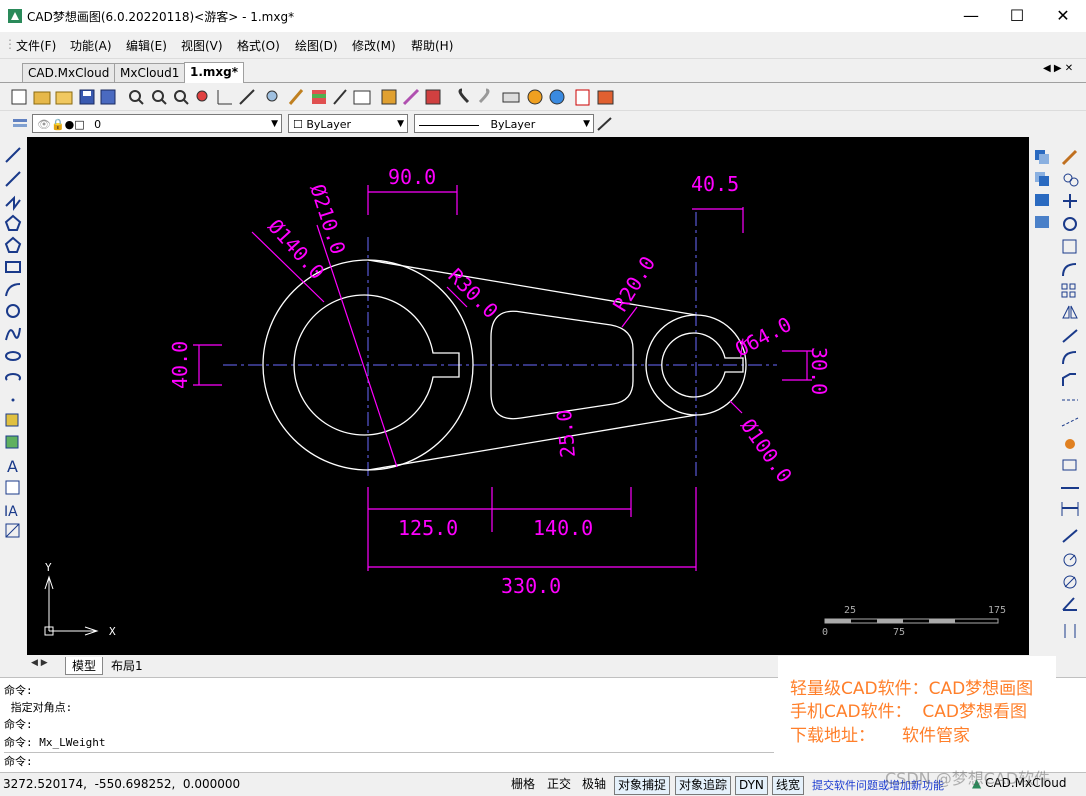 The image size is (1086, 796). What do you see at coordinates (566, 434) in the screenshot?
I see `dim-25: 25.0` at bounding box center [566, 434].